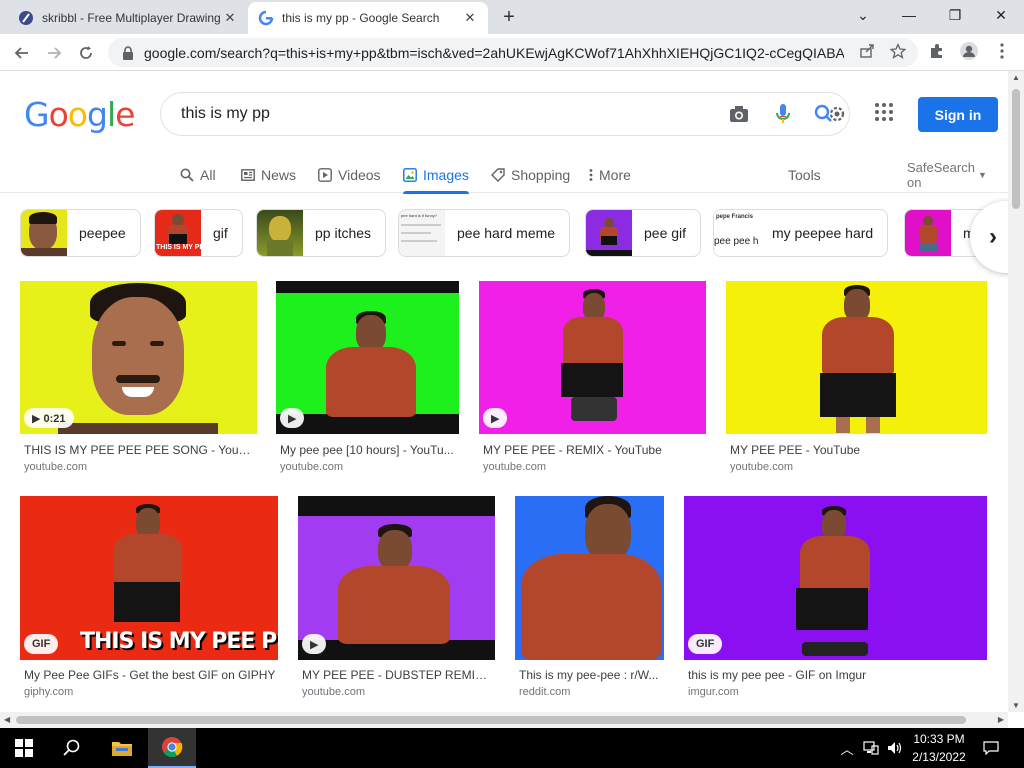 Image resolution: width=1024 pixels, height=768 pixels. I want to click on reload-icon, so click(86, 52).